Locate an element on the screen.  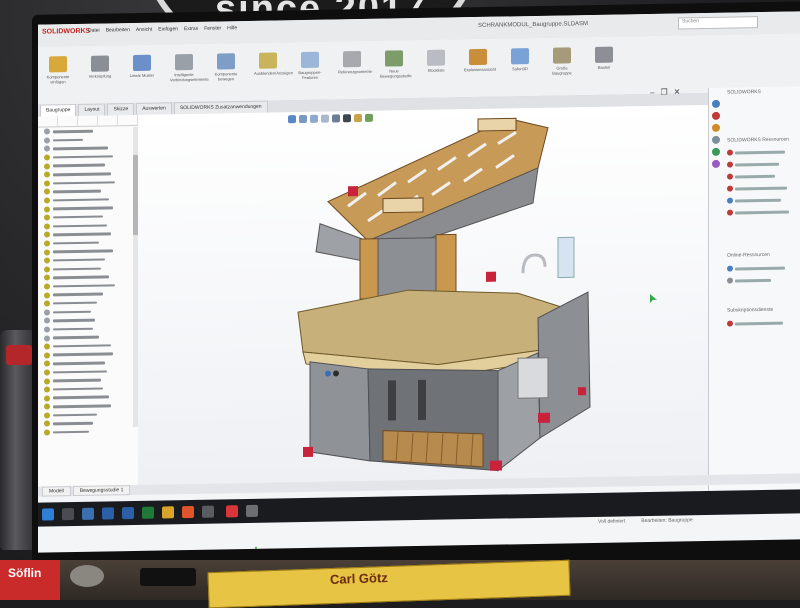
search-input: Suchen is located at coordinates (718, 23).